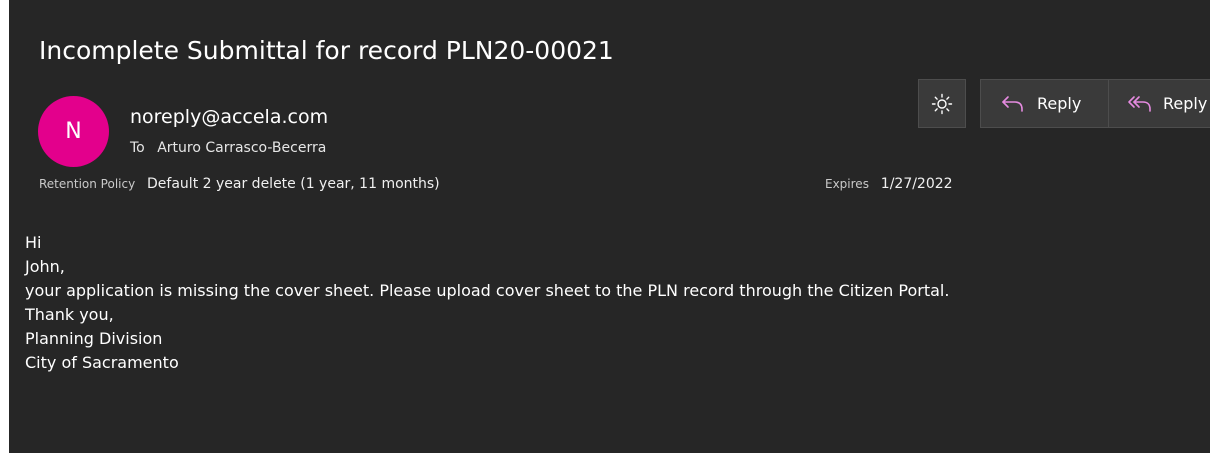  Describe the element at coordinates (137, 148) in the screenshot. I see `to-label: To` at that location.